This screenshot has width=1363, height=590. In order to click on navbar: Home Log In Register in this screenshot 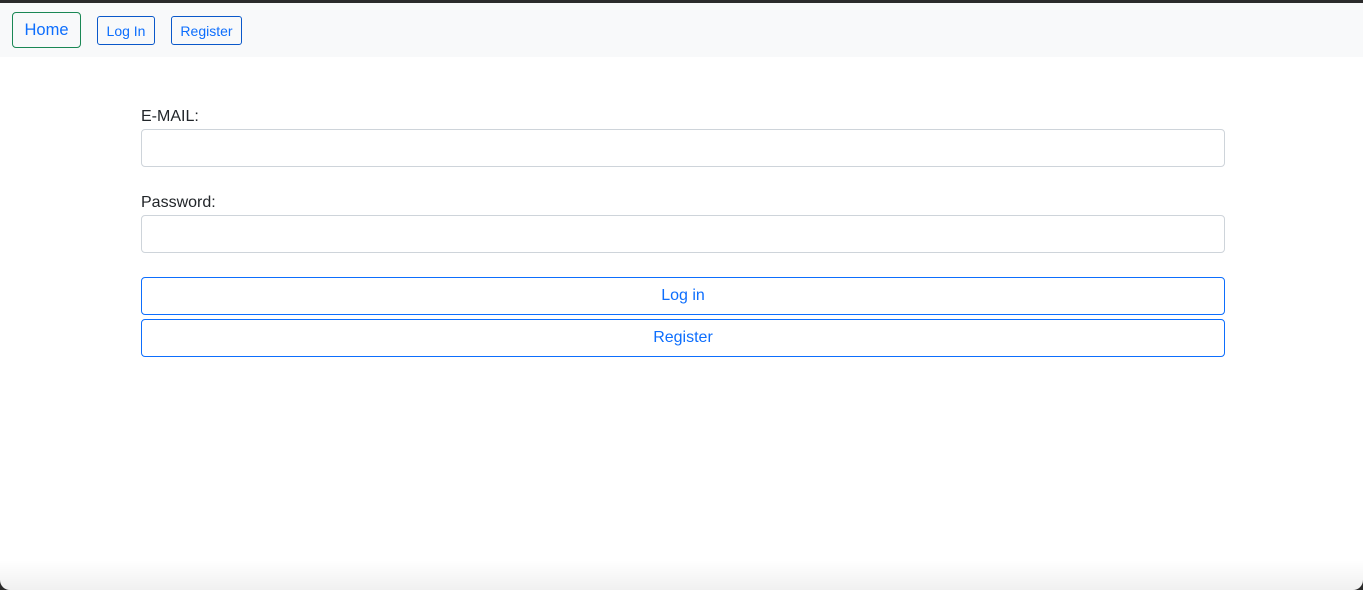, I will do `click(681, 30)`.